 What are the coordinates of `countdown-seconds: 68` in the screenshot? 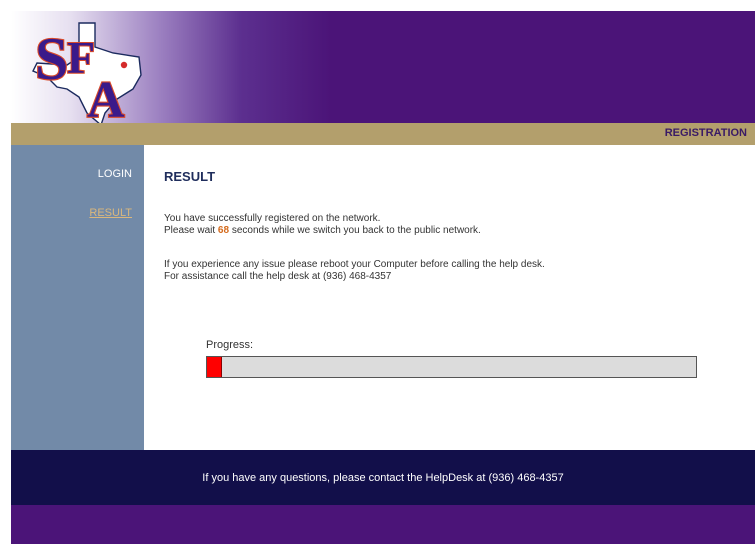 It's located at (223, 230).